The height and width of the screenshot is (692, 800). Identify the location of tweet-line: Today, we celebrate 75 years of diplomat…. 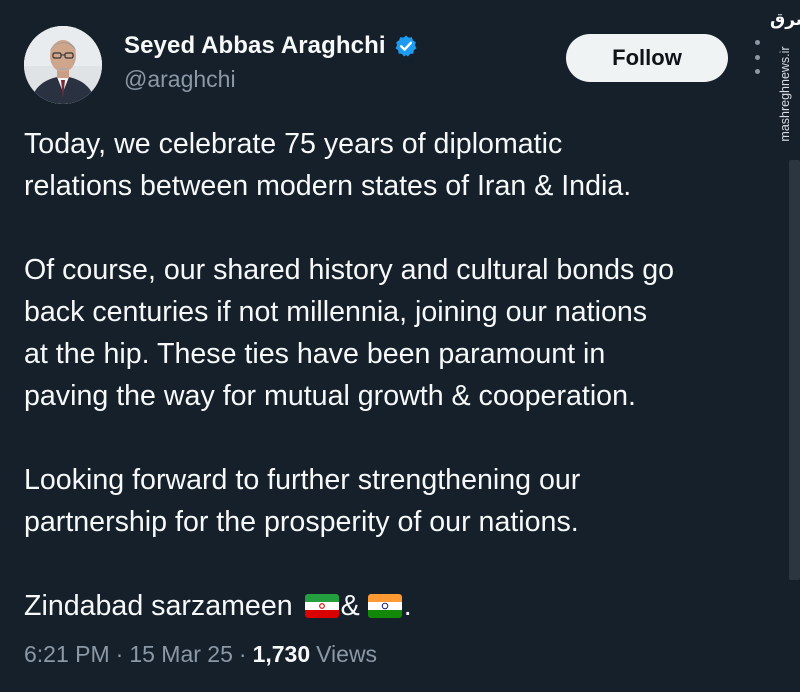
(293, 144).